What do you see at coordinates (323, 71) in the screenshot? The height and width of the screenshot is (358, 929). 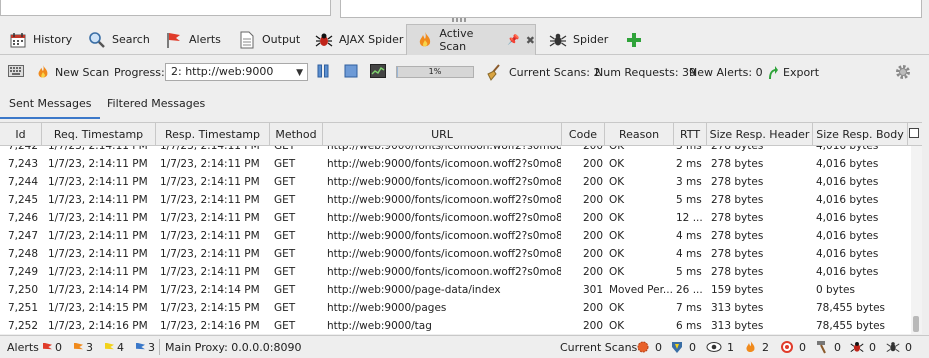 I see `pause-button` at bounding box center [323, 71].